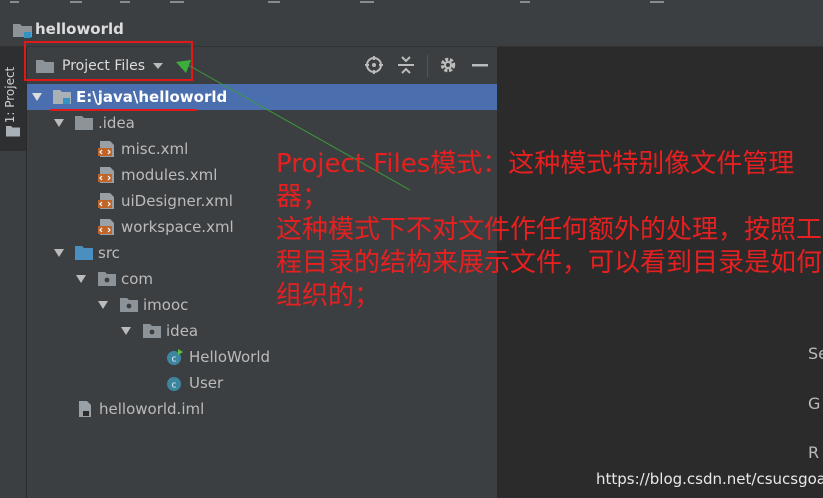 The image size is (823, 498). What do you see at coordinates (262, 97) in the screenshot?
I see `tree-item-root: E:\java\helloworld` at bounding box center [262, 97].